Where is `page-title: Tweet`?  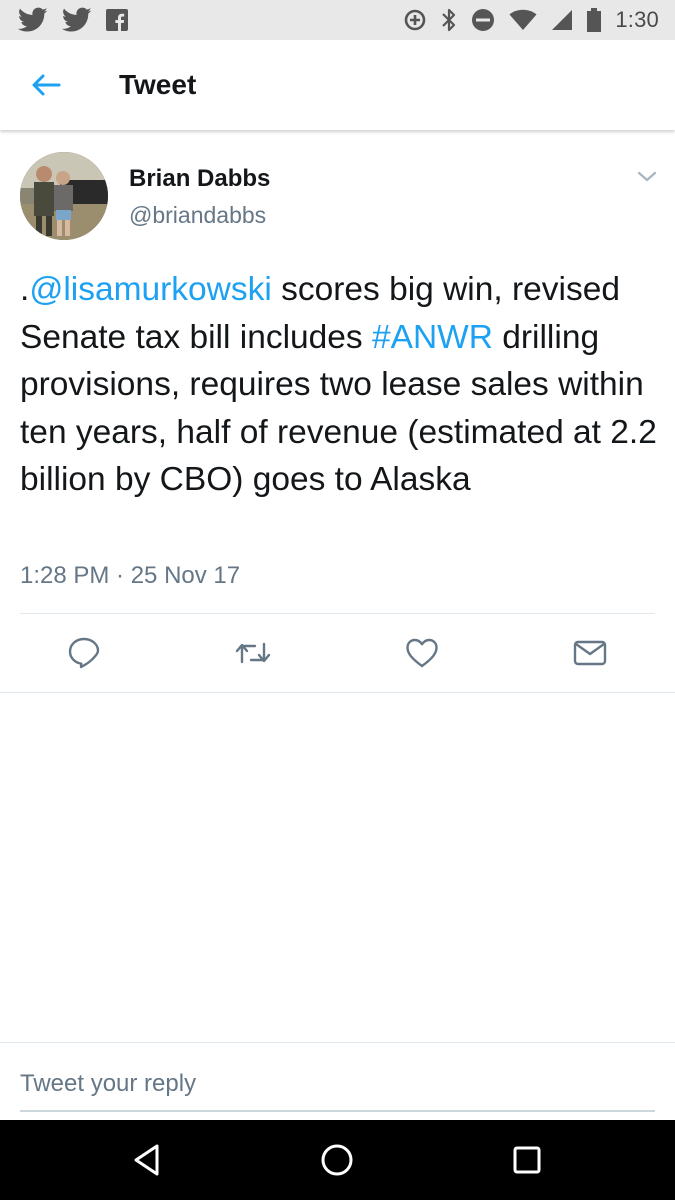 page-title: Tweet is located at coordinates (158, 84).